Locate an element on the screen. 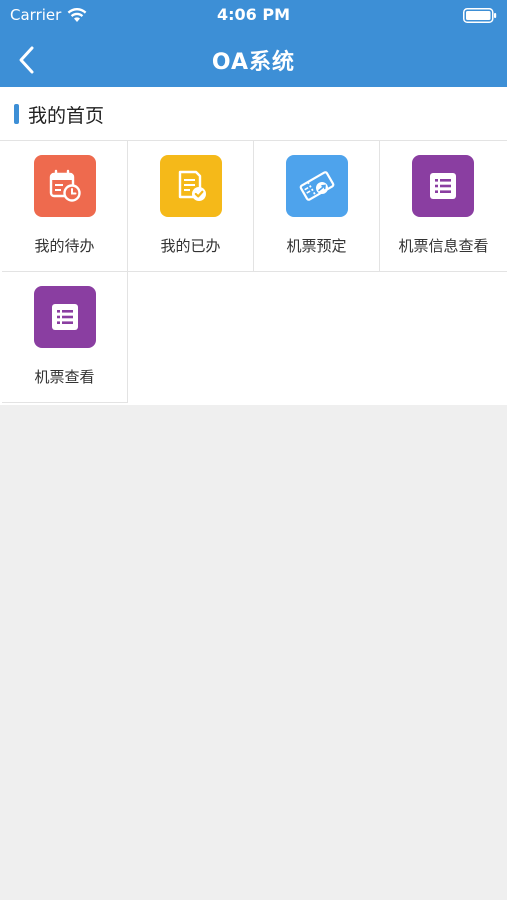  status-time: 4:06 PM is located at coordinates (253, 14).